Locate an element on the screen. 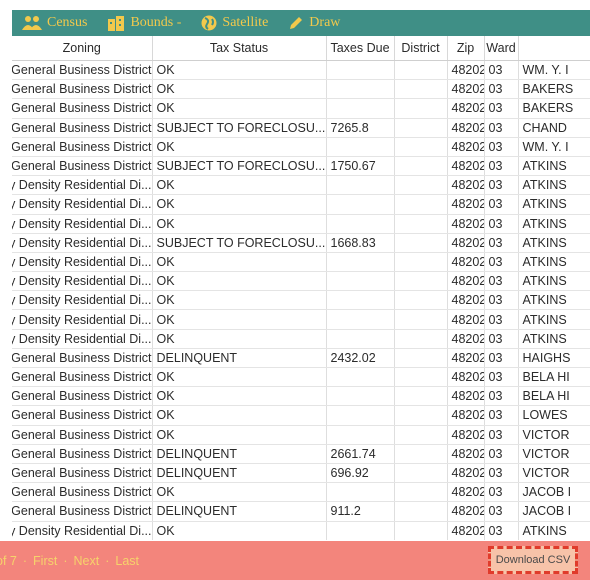 The height and width of the screenshot is (580, 590). column-header: District is located at coordinates (421, 48).